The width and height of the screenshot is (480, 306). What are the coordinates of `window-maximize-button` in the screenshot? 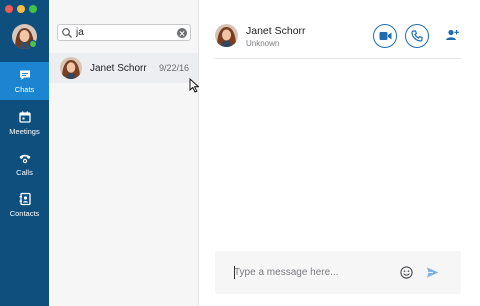 It's located at (33, 9).